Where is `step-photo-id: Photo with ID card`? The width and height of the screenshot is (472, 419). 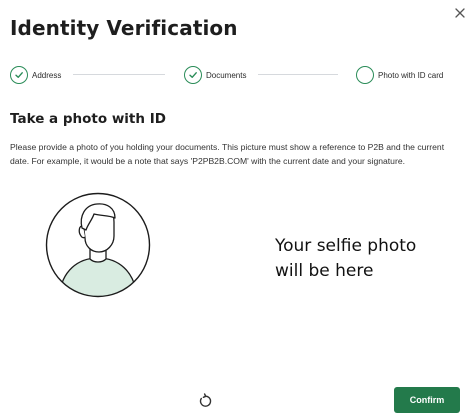
step-photo-id: Photo with ID card is located at coordinates (399, 75).